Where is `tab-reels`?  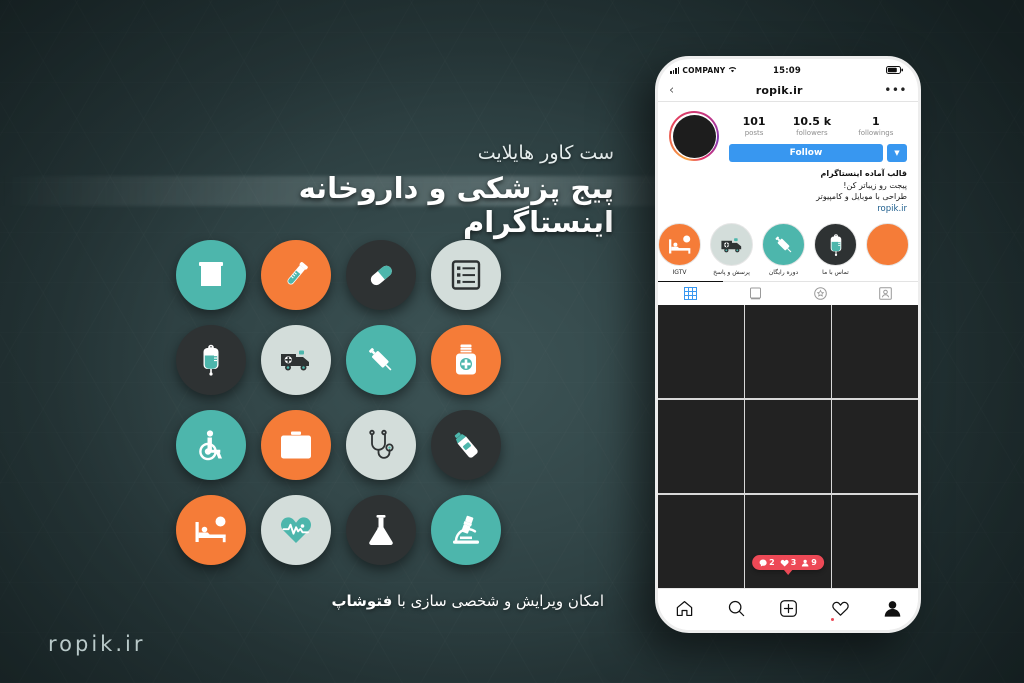 tab-reels is located at coordinates (755, 293).